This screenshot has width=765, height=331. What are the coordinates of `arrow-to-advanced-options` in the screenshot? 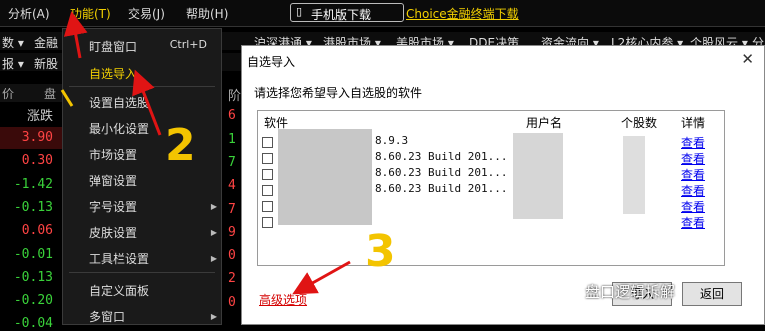 It's located at (321, 277).